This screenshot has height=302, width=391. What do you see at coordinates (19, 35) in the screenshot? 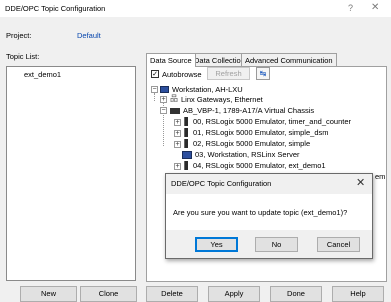
I see `project-label: Project:` at bounding box center [19, 35].